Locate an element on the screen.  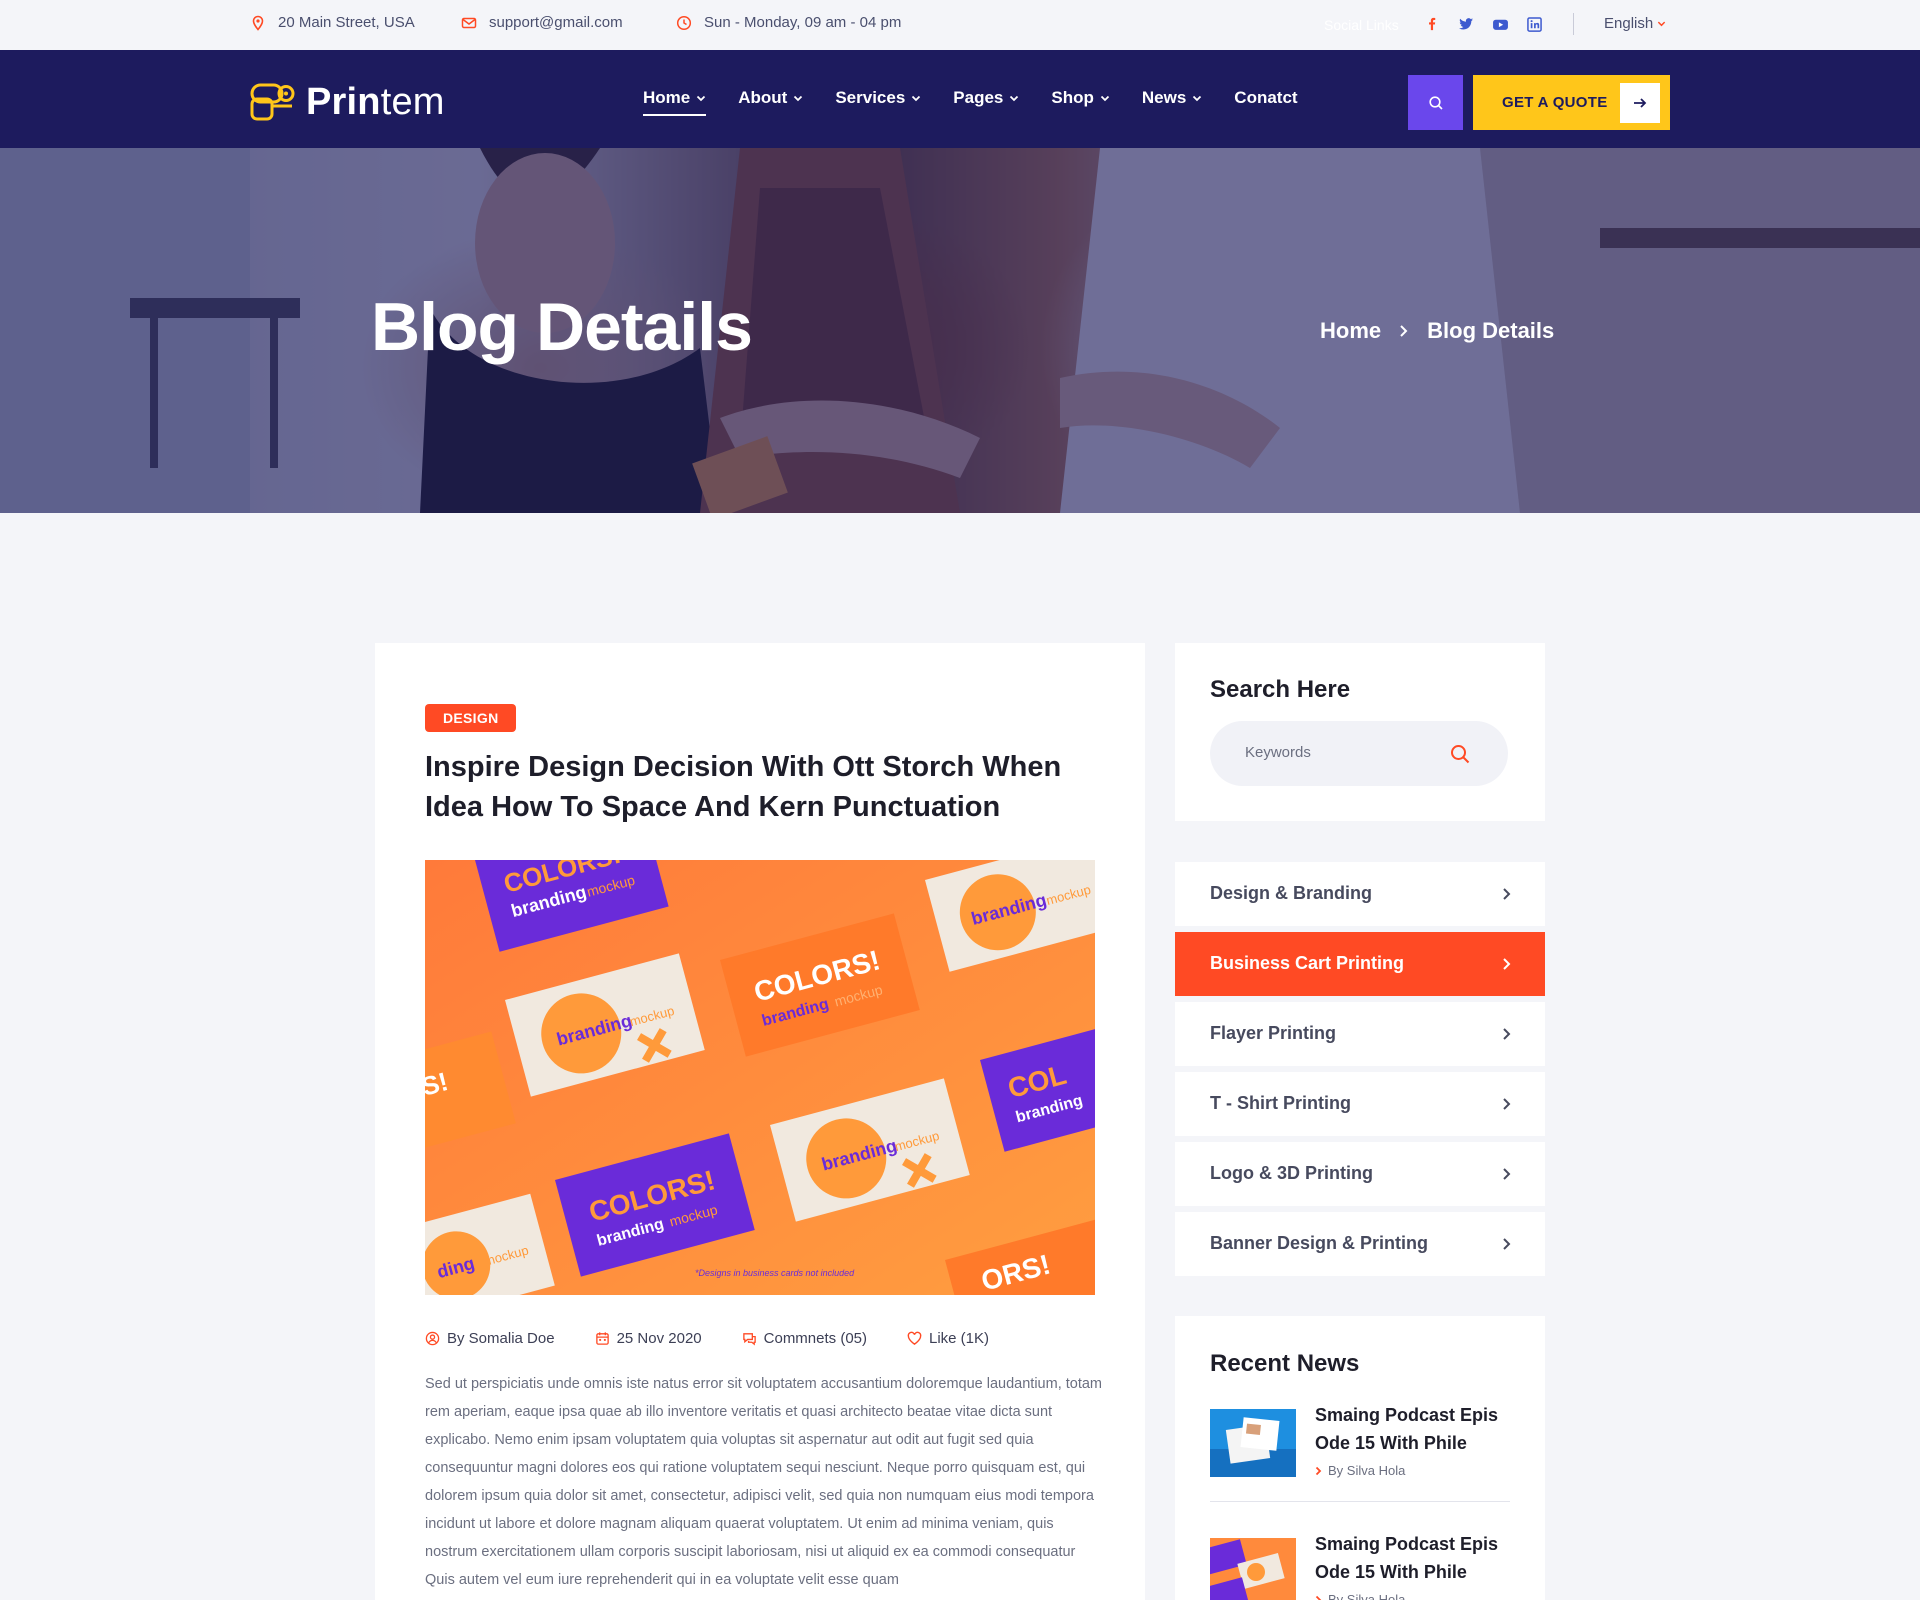
nav-item-pages: Pages is located at coordinates (986, 98).